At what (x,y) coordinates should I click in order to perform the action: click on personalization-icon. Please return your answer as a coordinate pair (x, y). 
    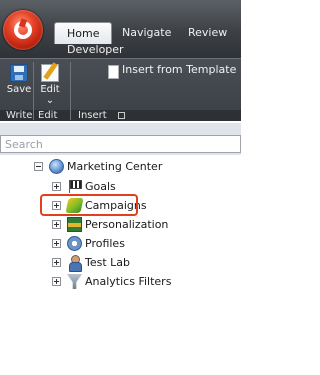
    Looking at the image, I should click on (74, 224).